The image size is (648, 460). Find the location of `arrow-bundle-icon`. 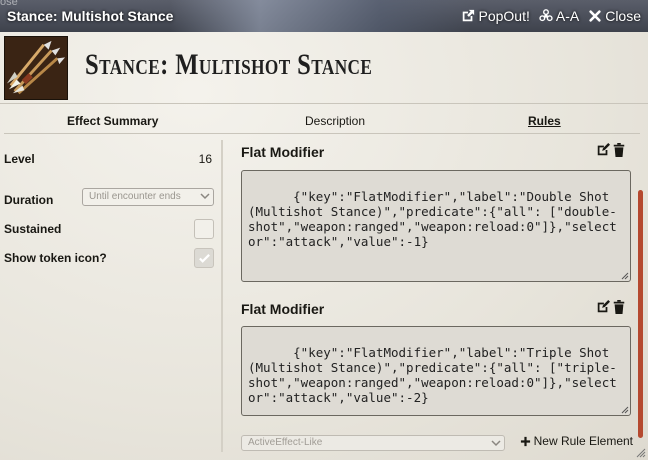

arrow-bundle-icon is located at coordinates (36, 68).